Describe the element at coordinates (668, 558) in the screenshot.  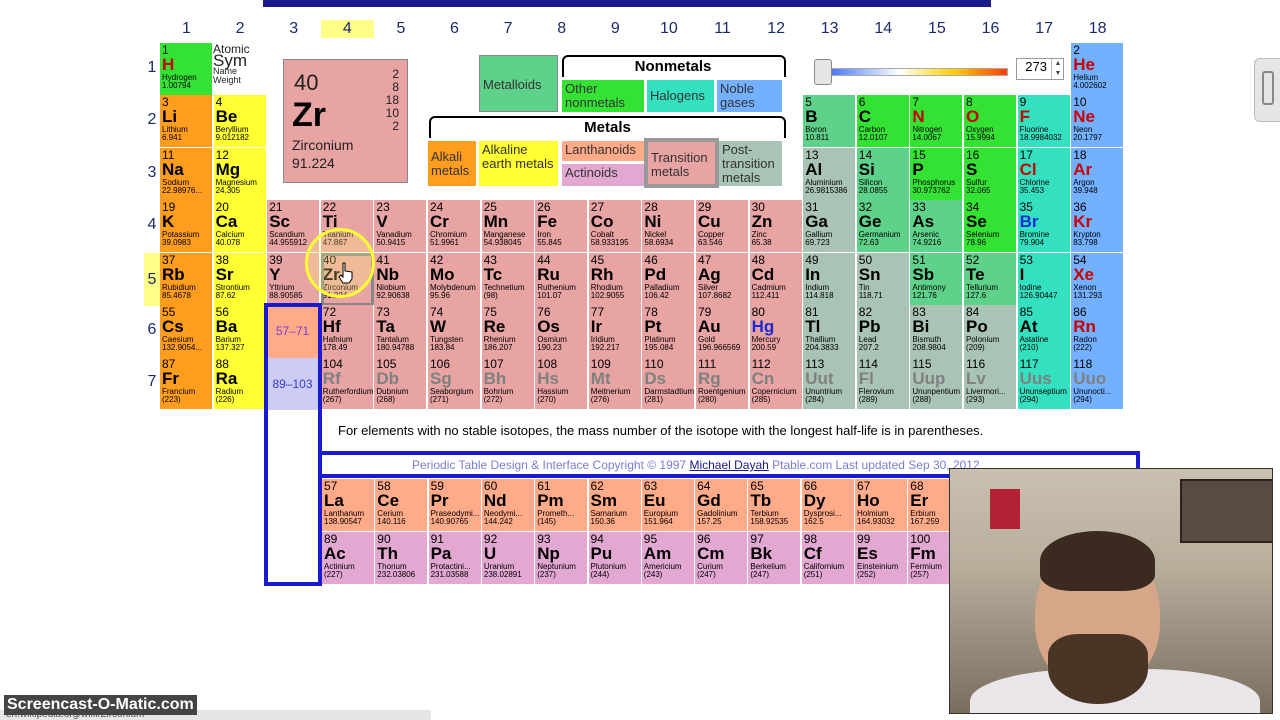
I see `element-am: 95 Am Americium (243)` at that location.